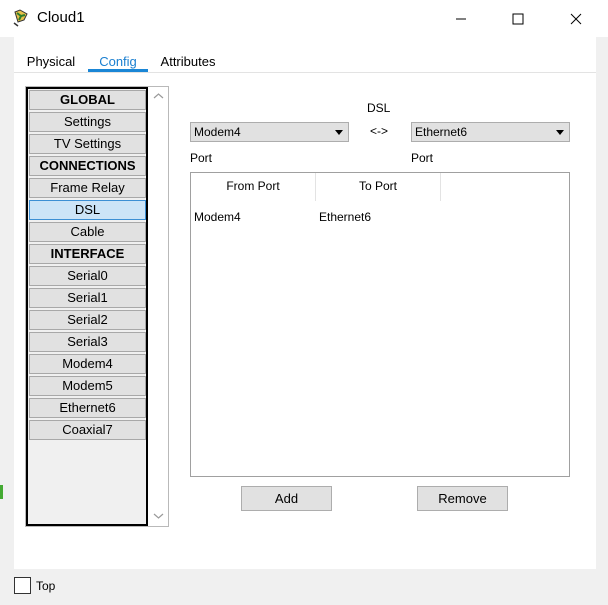 This screenshot has width=608, height=605. What do you see at coordinates (87, 232) in the screenshot?
I see `nav-item-cable: Cable` at bounding box center [87, 232].